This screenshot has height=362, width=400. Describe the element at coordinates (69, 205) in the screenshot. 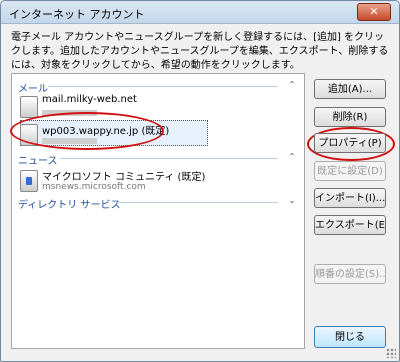

I see `section-directory: ディレクトリ サービス` at that location.